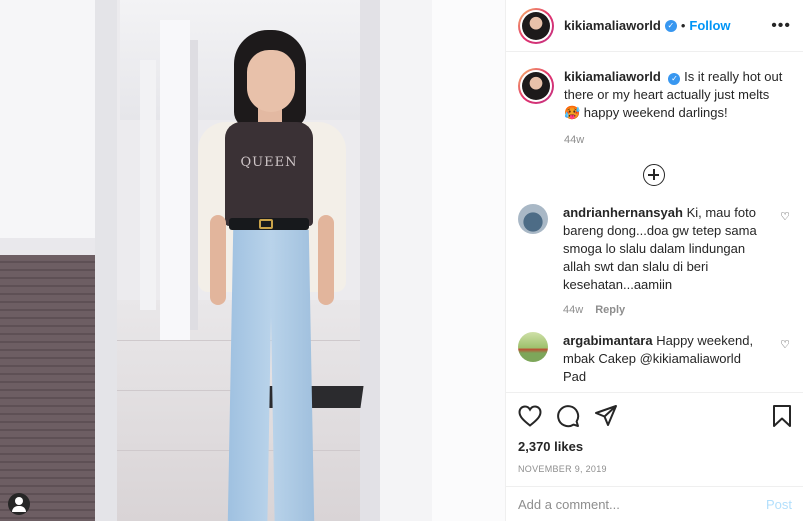 This screenshot has height=521, width=803. I want to click on post-date: NOVEMBER 9, 2019, so click(655, 469).